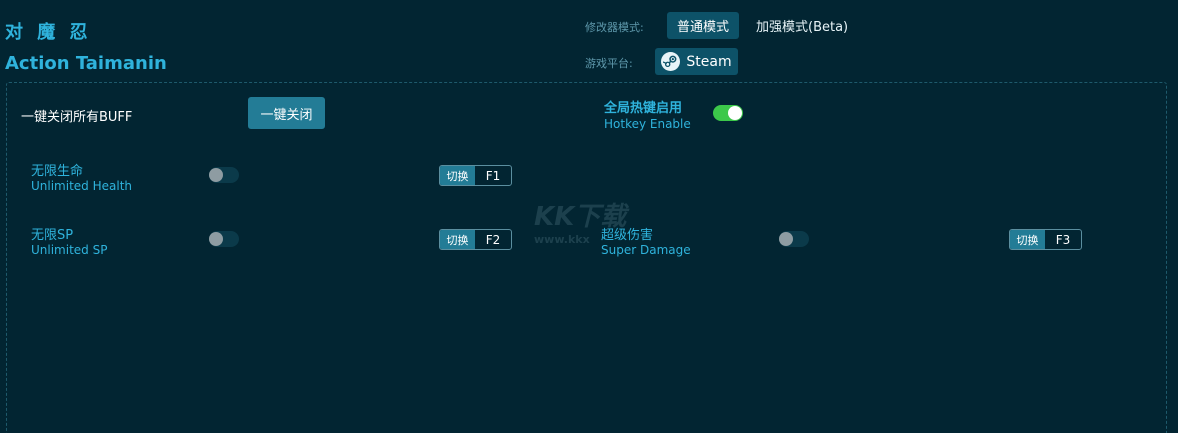 This screenshot has height=433, width=1178. Describe the element at coordinates (647, 124) in the screenshot. I see `hotkey-enable-label-en: Hotkey Enable` at that location.